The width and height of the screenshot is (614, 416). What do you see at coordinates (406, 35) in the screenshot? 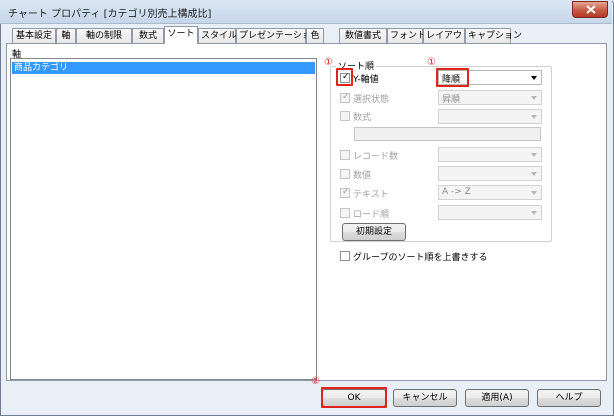
I see `tab-font: フォント` at bounding box center [406, 35].